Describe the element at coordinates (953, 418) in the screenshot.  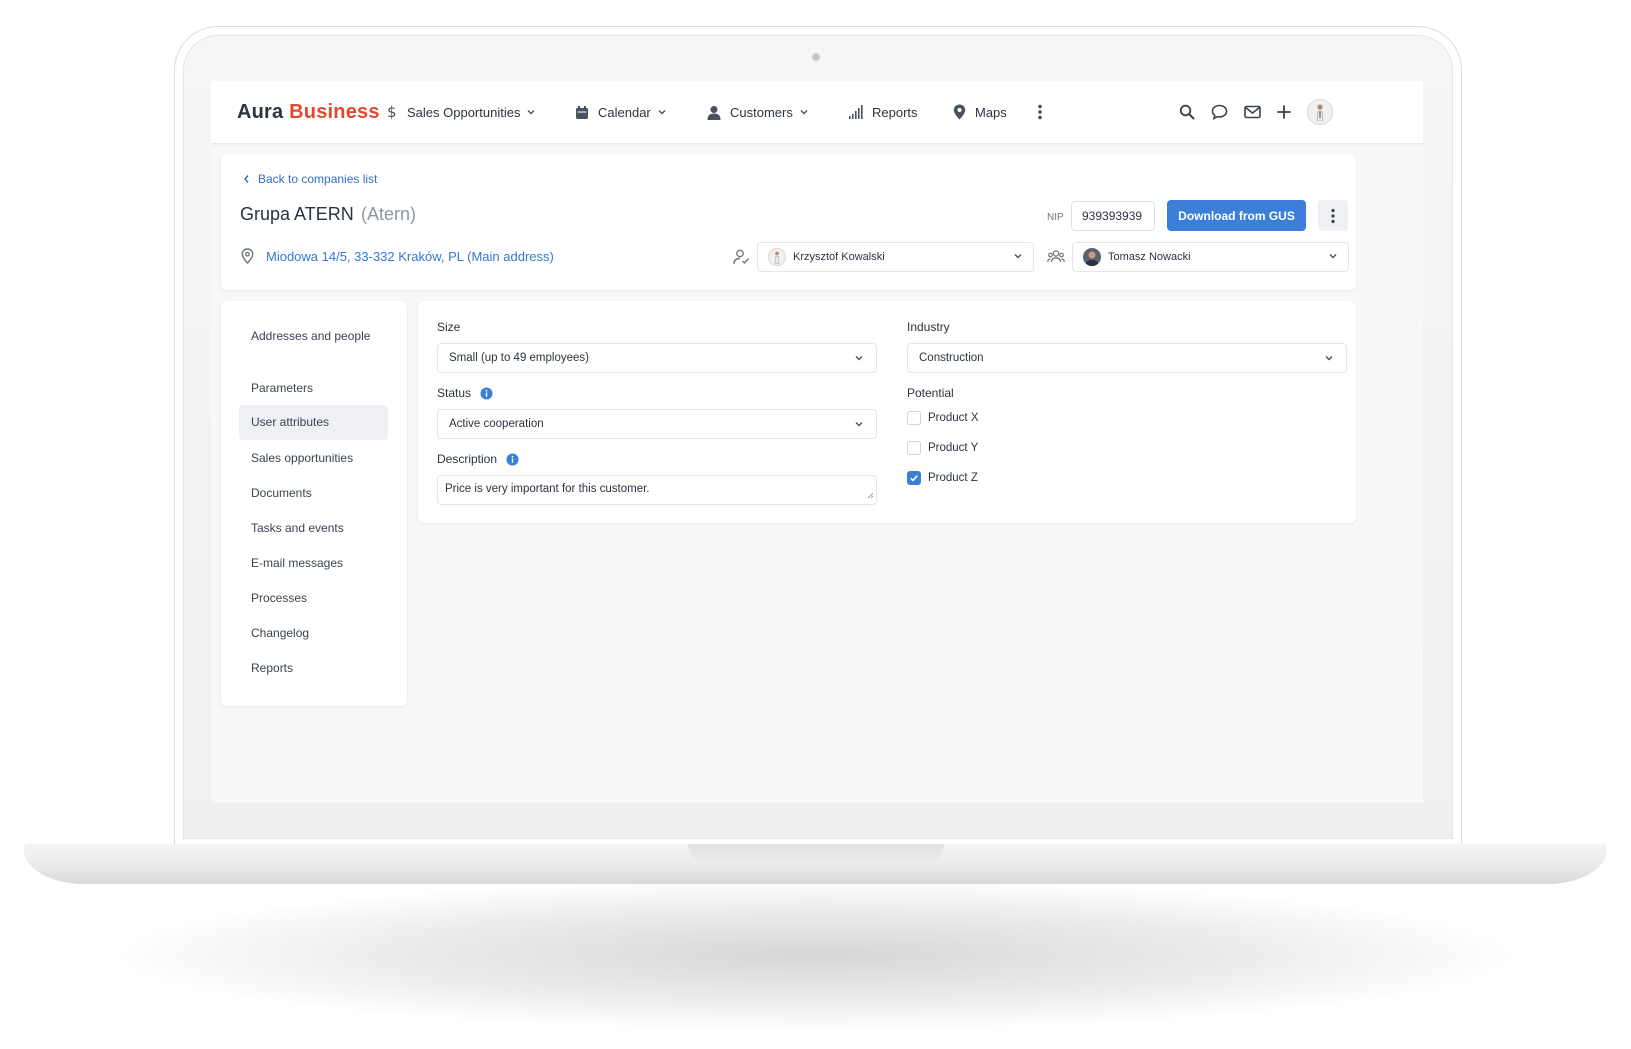
I see `option-label: Product X` at that location.